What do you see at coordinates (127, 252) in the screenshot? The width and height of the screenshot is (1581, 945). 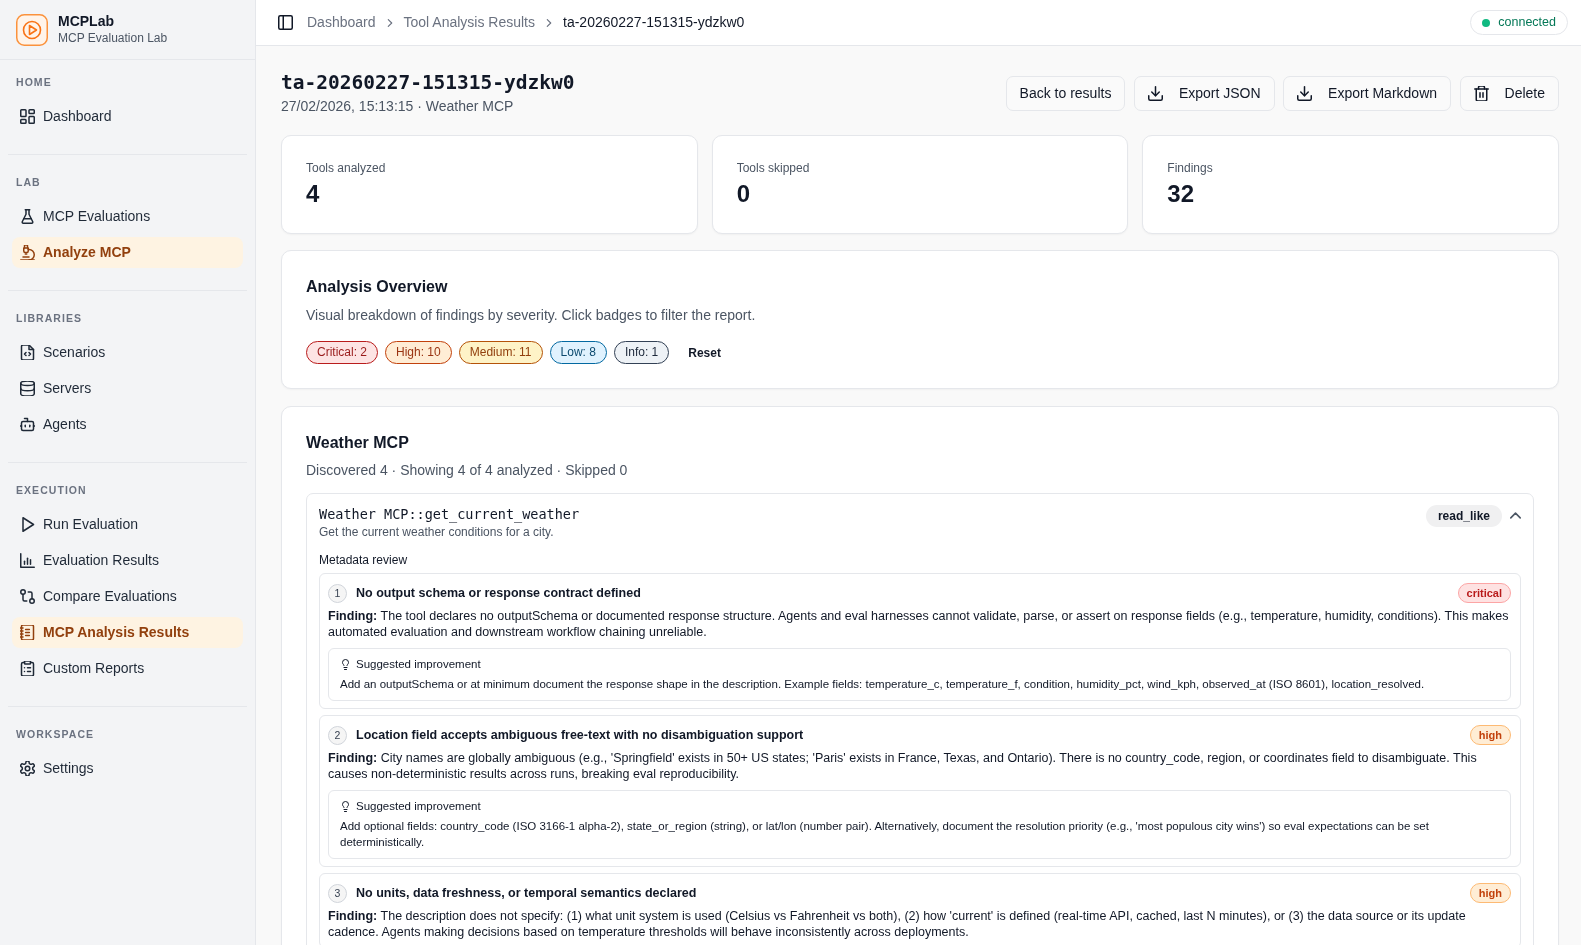 I see `sidebar-item: Analyze MCP` at bounding box center [127, 252].